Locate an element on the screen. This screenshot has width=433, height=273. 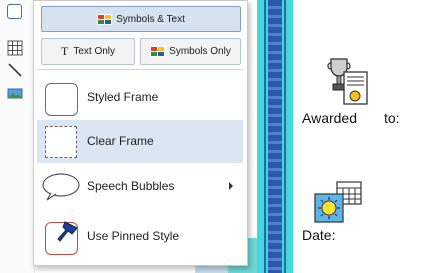
border-stripe-pattern is located at coordinates (275, 136).